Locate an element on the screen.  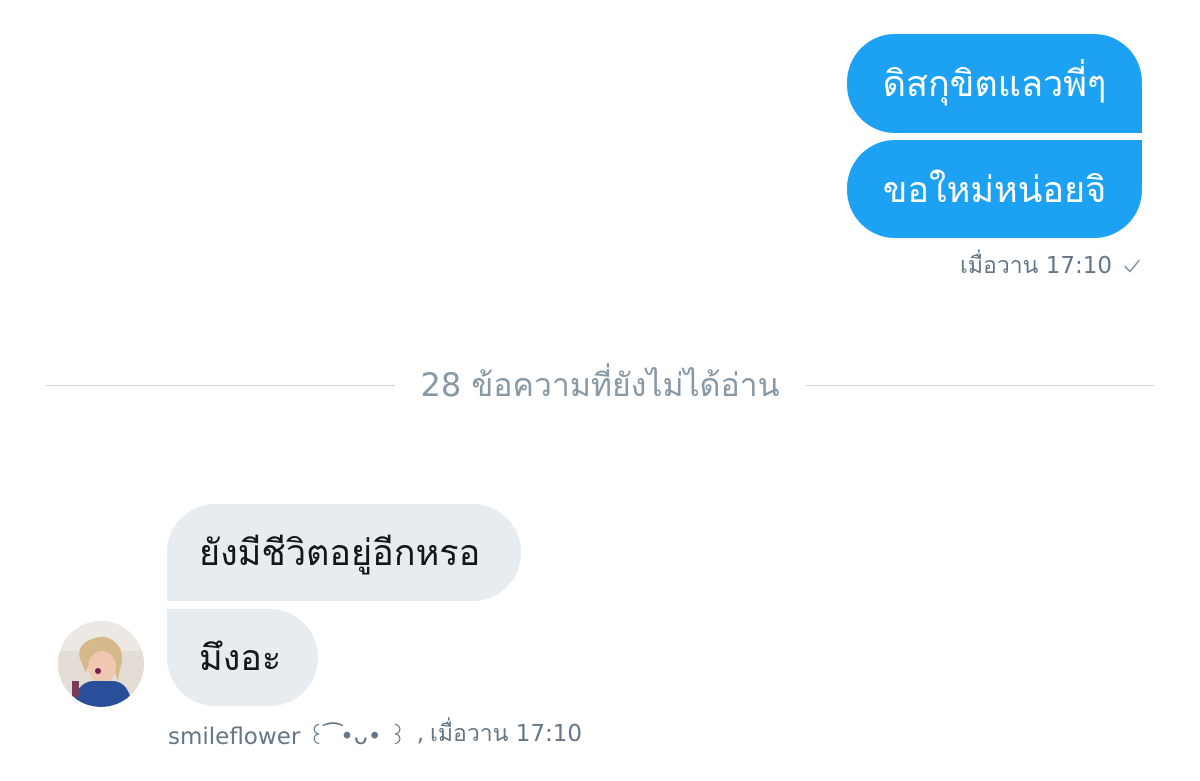
check-icon is located at coordinates (1132, 266).